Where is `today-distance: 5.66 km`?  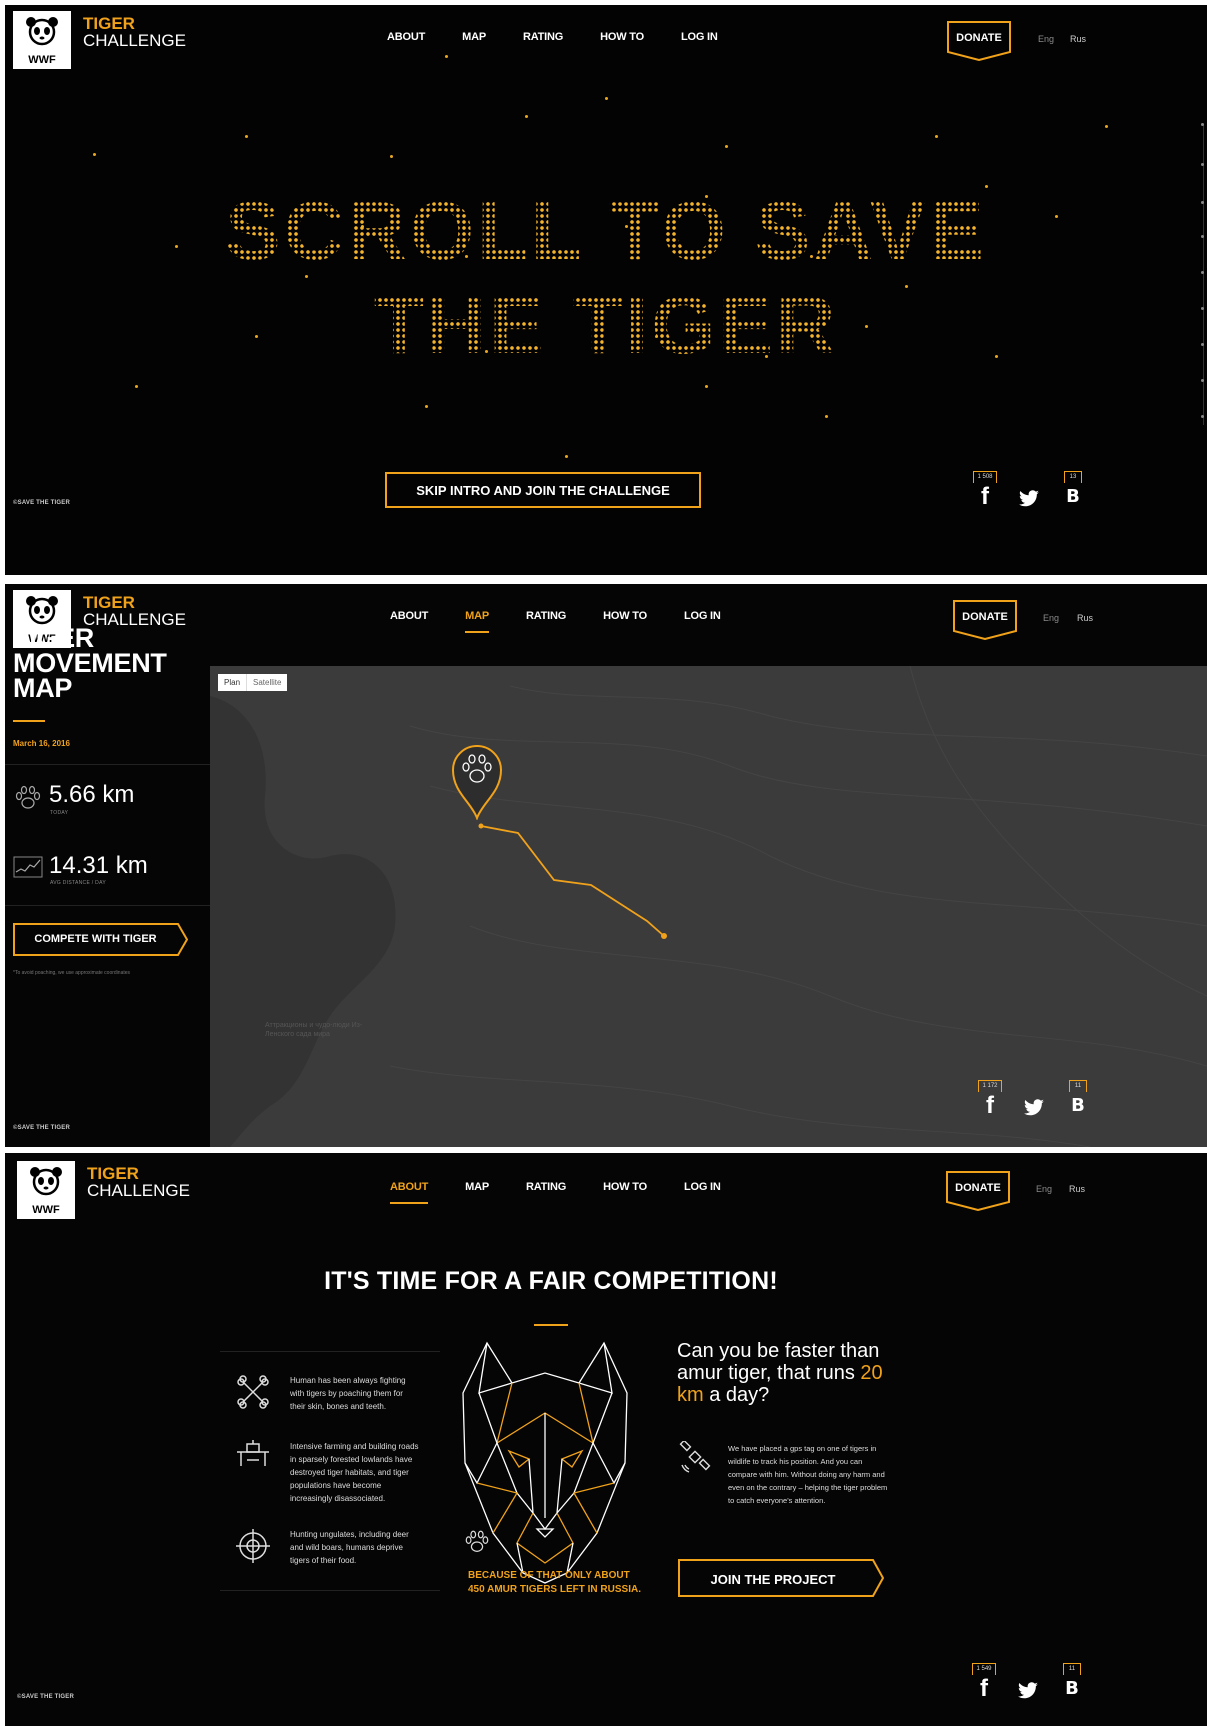 today-distance: 5.66 km is located at coordinates (92, 794).